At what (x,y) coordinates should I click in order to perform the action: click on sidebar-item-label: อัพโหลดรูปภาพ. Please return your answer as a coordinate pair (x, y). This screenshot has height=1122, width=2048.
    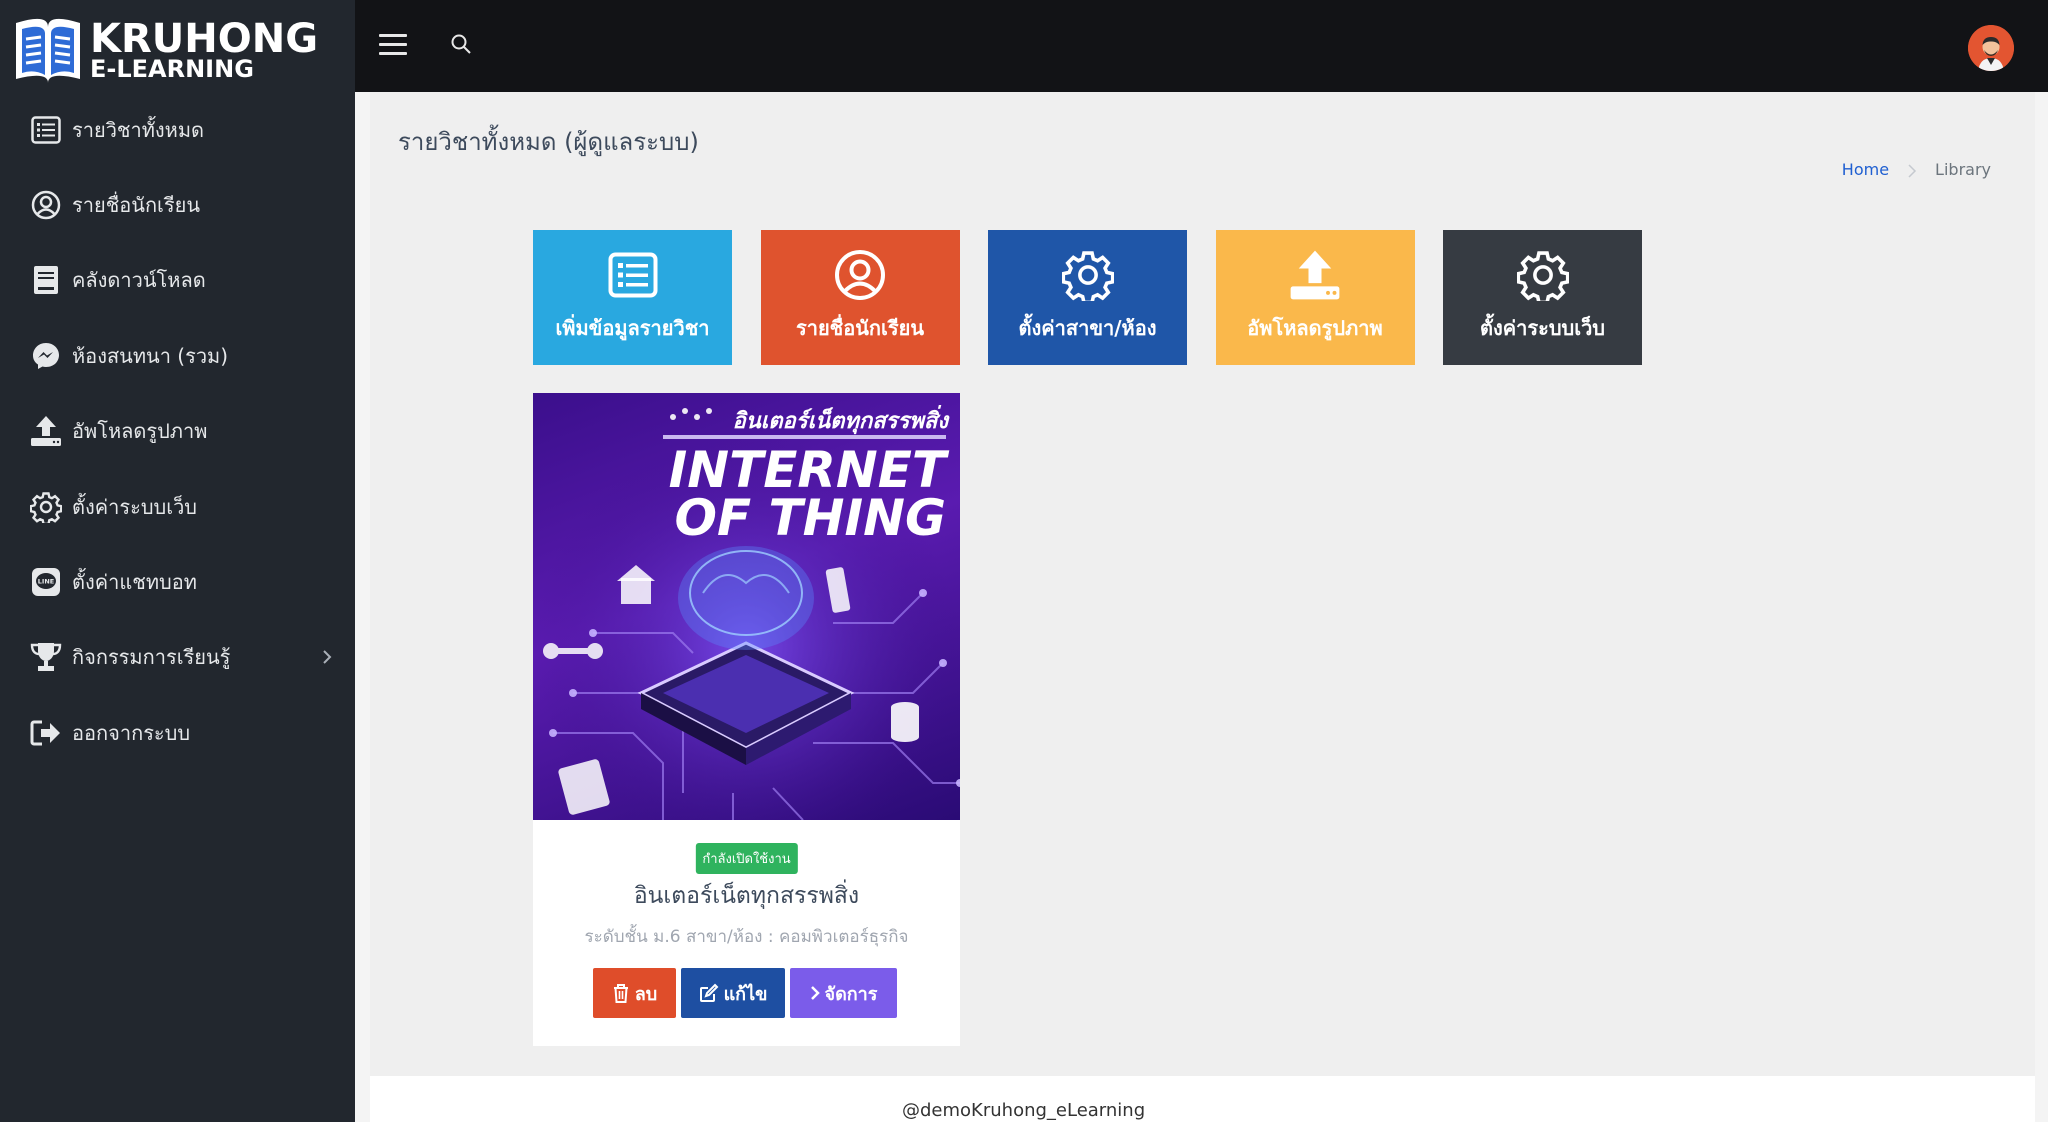
    Looking at the image, I should click on (140, 431).